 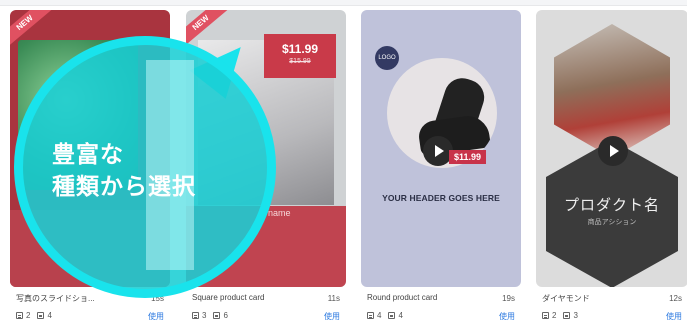 I want to click on image-count: 3, so click(x=575, y=315).